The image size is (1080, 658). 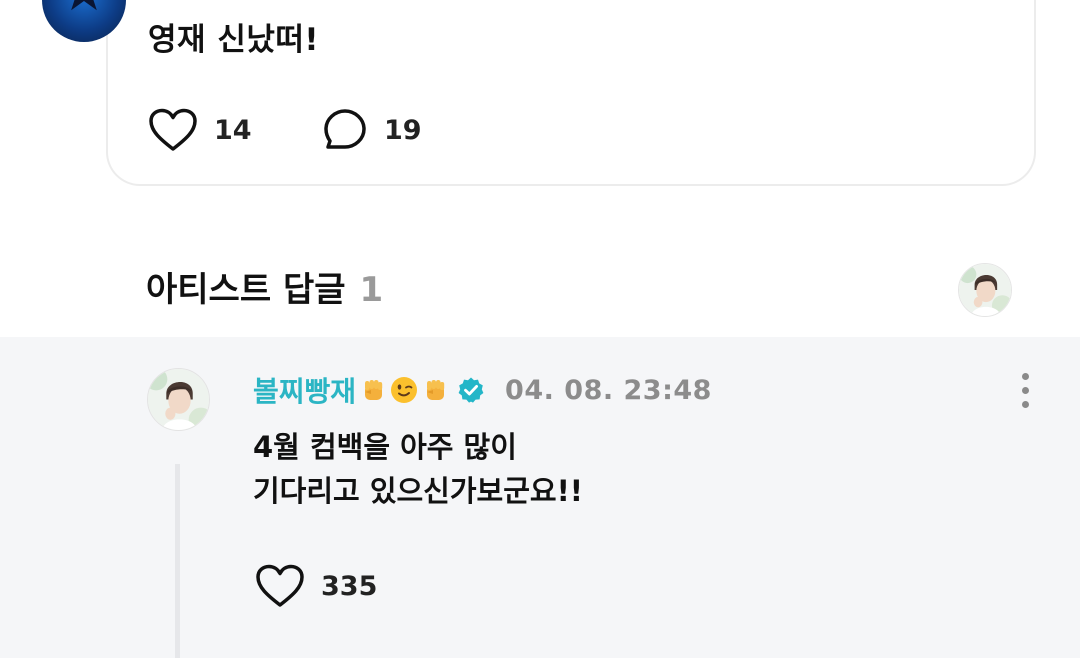 I want to click on reply-username: 볼찌빵재, so click(x=304, y=390).